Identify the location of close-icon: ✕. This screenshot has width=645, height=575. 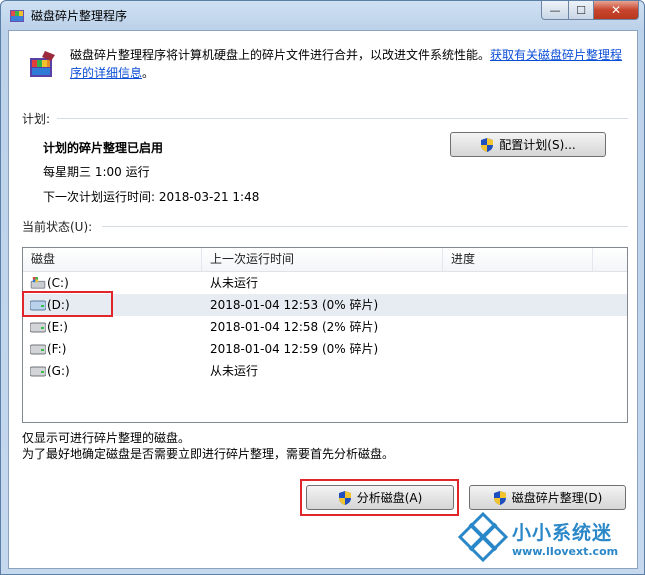
(616, 10).